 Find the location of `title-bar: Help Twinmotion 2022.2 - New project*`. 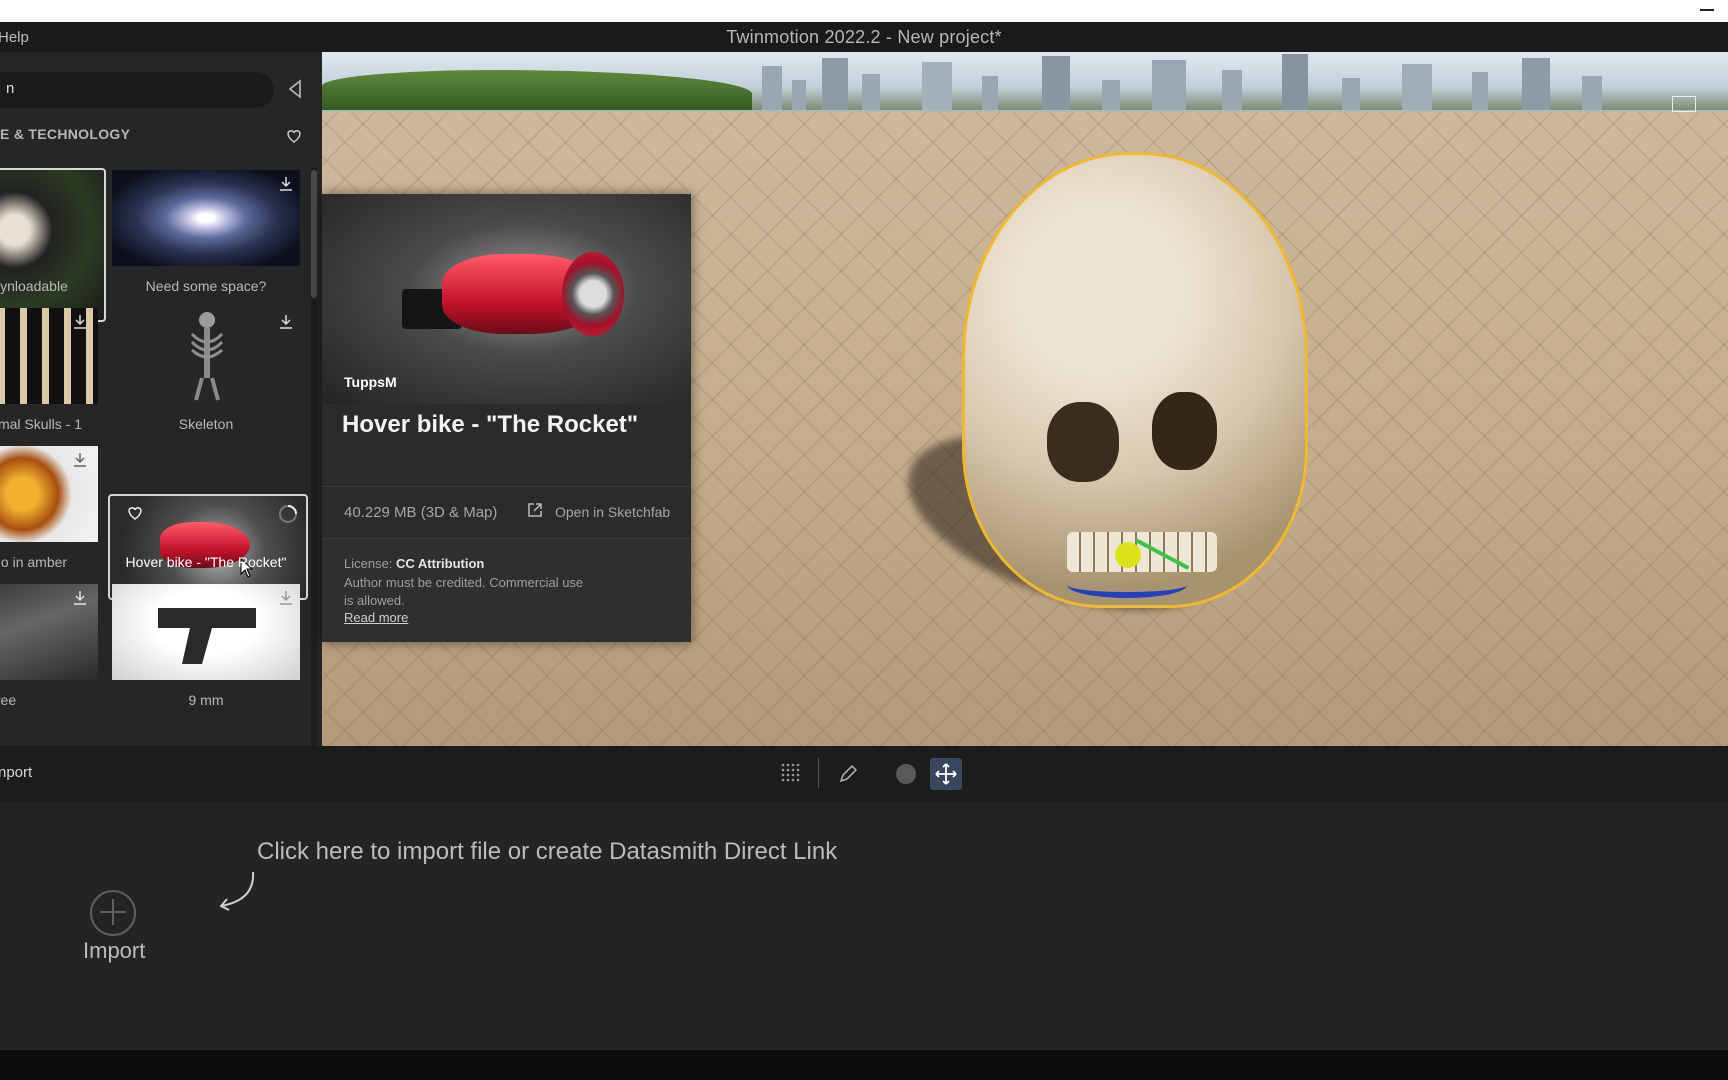

title-bar: Help Twinmotion 2022.2 - New project* is located at coordinates (864, 37).